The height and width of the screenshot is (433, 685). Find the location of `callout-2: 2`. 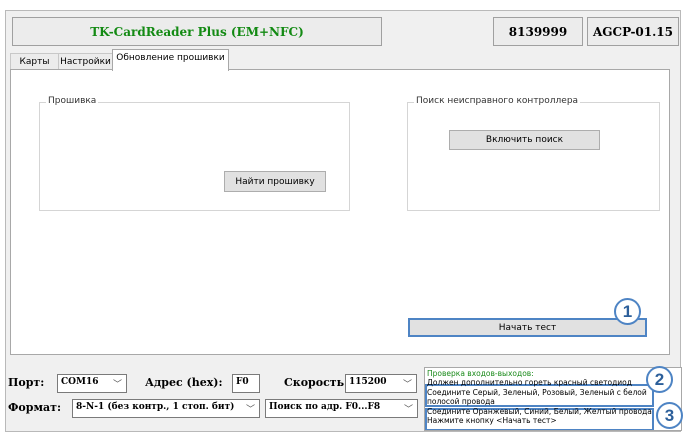

callout-2: 2 is located at coordinates (659, 379).